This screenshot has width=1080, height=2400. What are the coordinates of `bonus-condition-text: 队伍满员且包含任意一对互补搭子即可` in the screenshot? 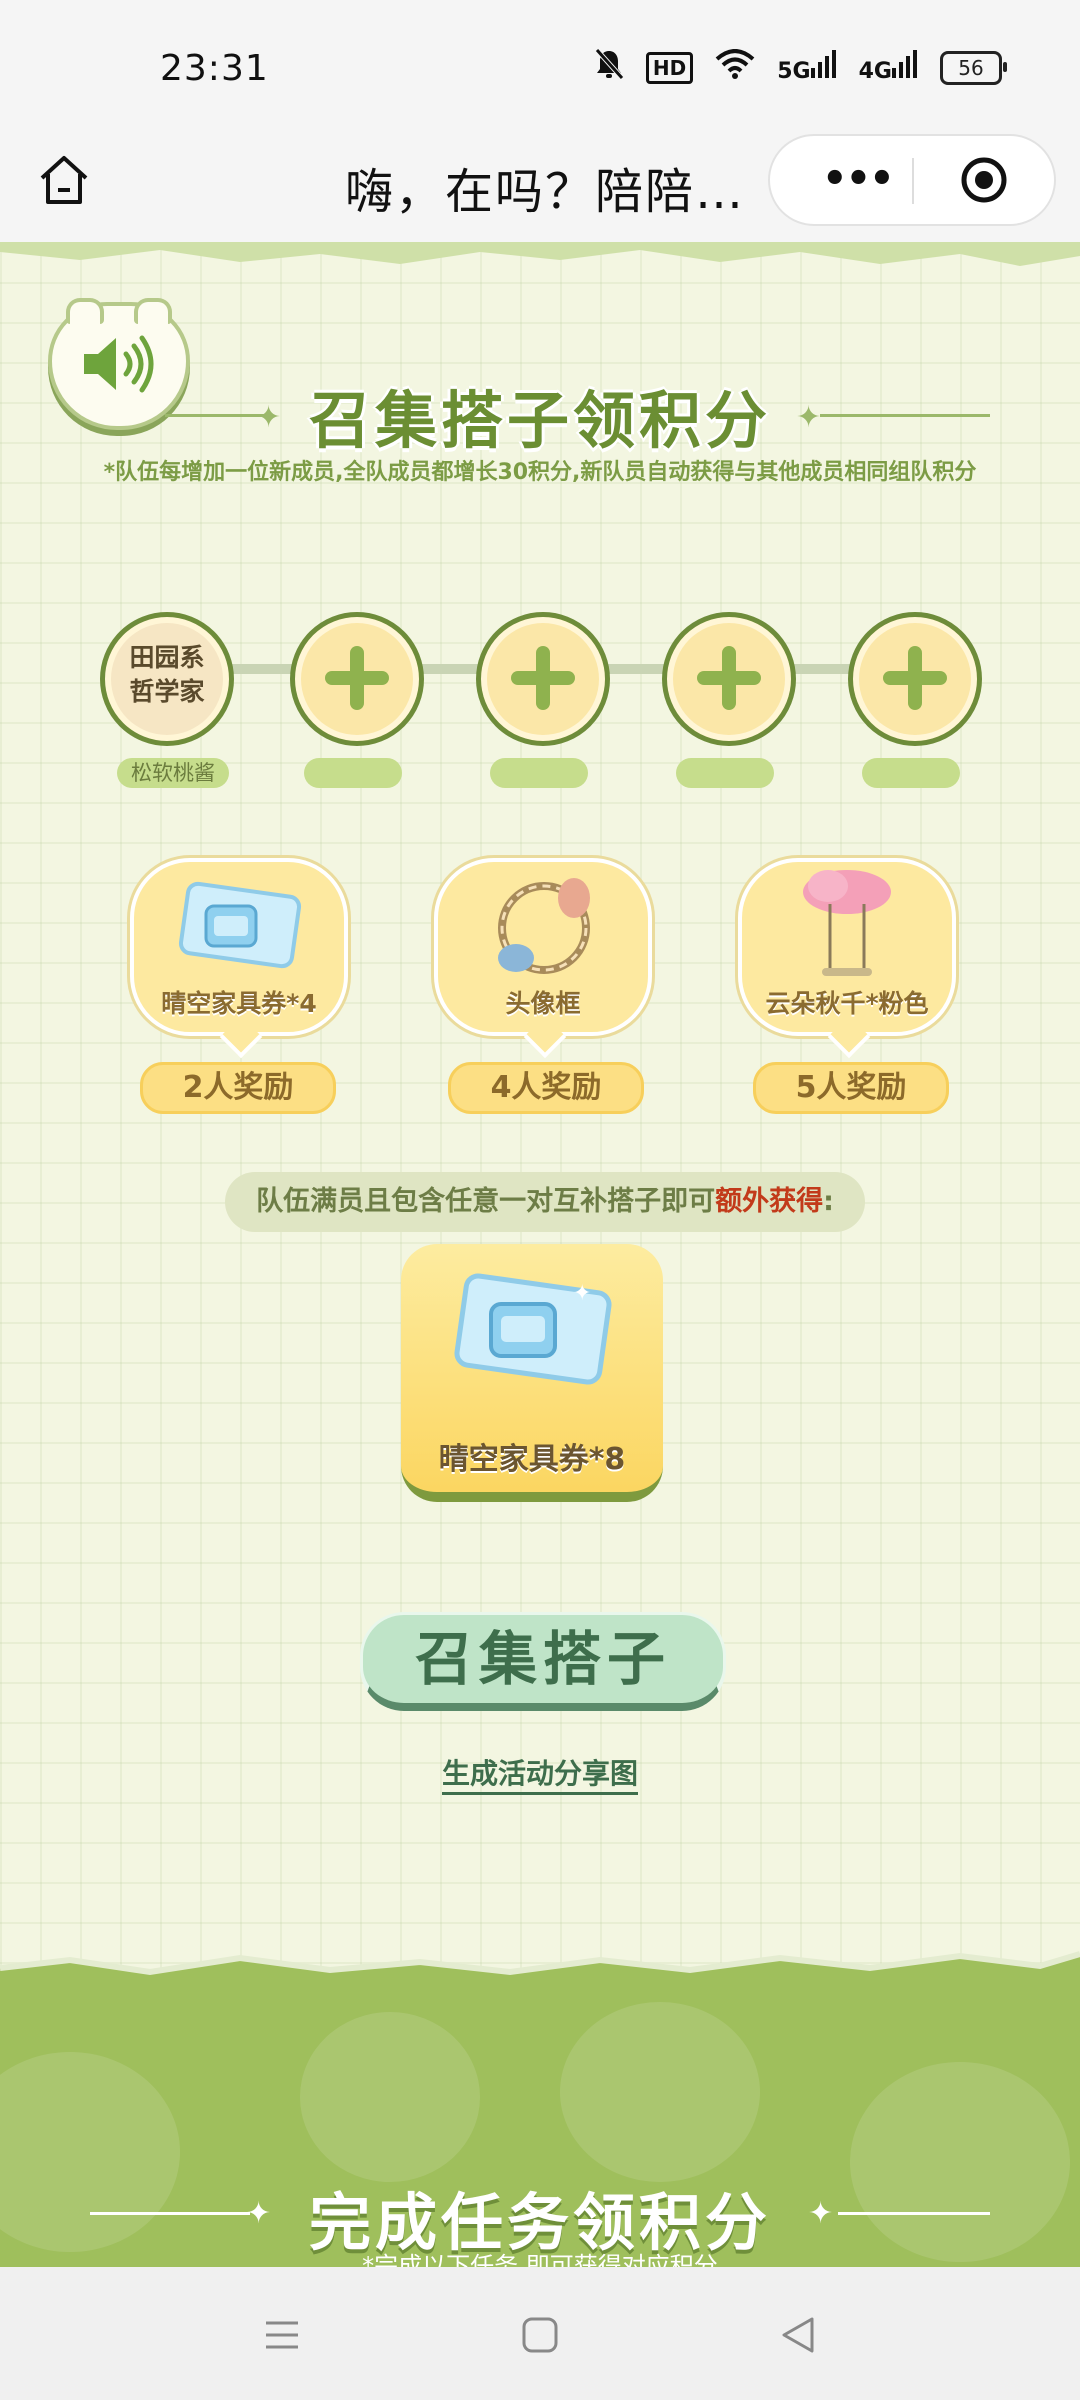 It's located at (486, 1201).